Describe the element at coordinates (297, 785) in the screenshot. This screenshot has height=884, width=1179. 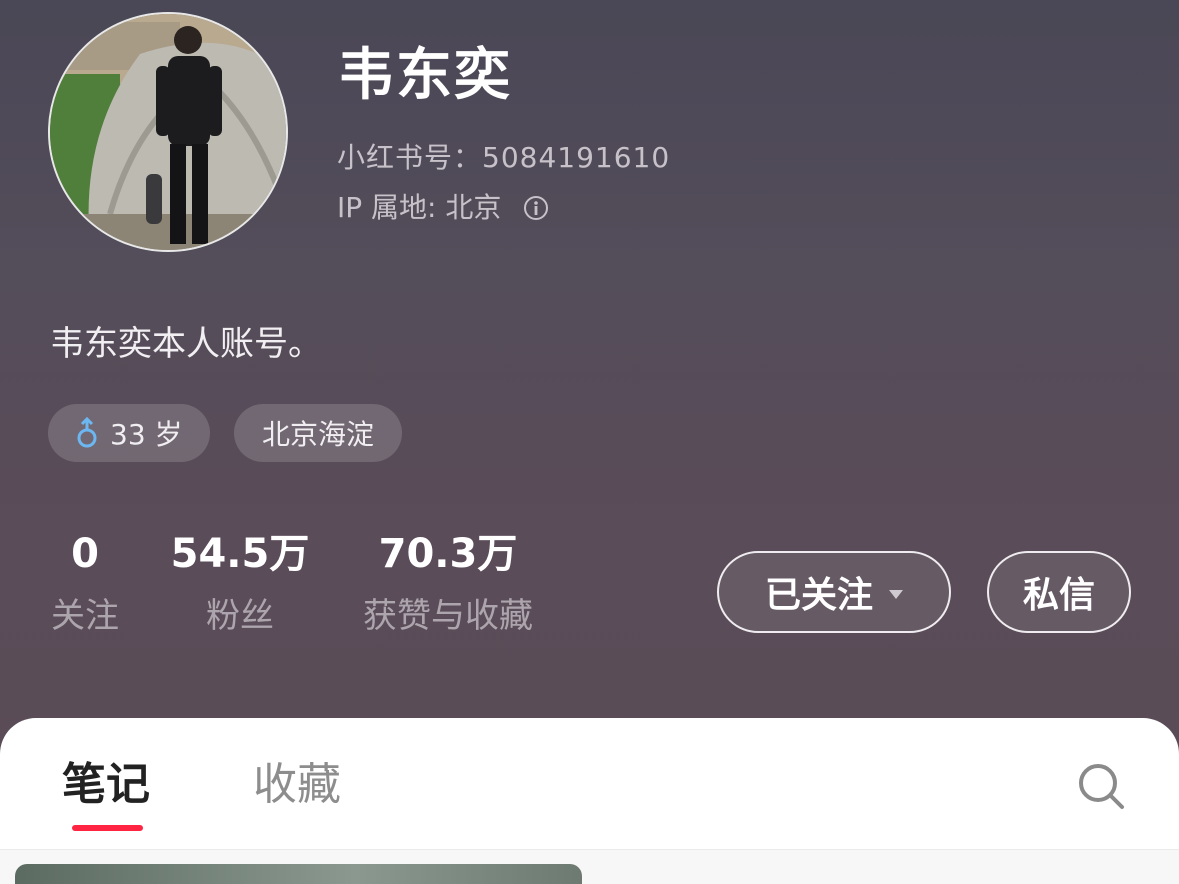
I see `tab-collections: 收藏` at that location.